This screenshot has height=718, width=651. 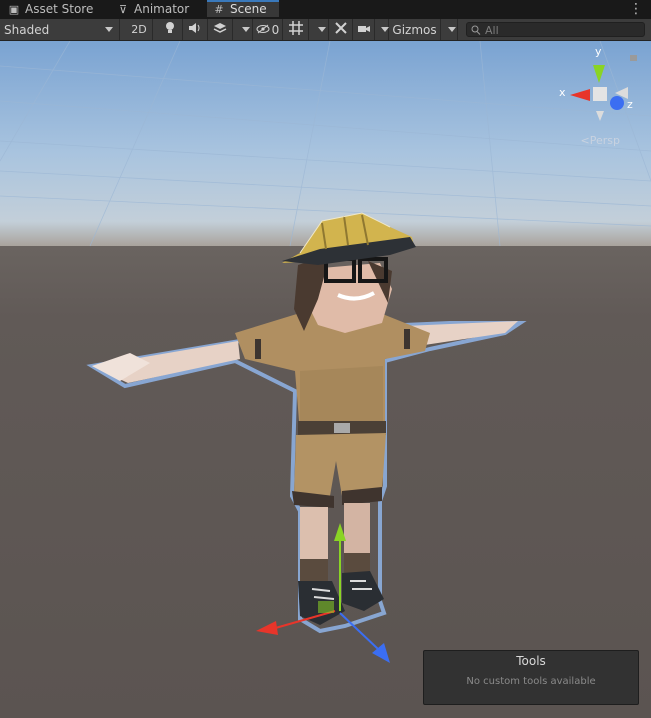 I want to click on tab-scene: # Scene, so click(x=243, y=8).